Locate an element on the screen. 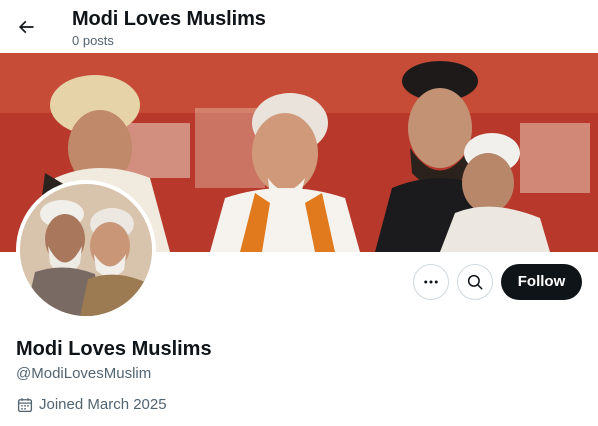 The width and height of the screenshot is (598, 426). top-bar: Modi Loves Muslims 0 posts is located at coordinates (299, 26).